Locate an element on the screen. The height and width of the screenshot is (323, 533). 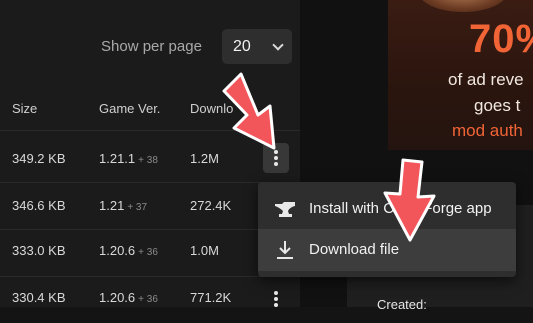
promo-percent: 70% is located at coordinates (501, 39).